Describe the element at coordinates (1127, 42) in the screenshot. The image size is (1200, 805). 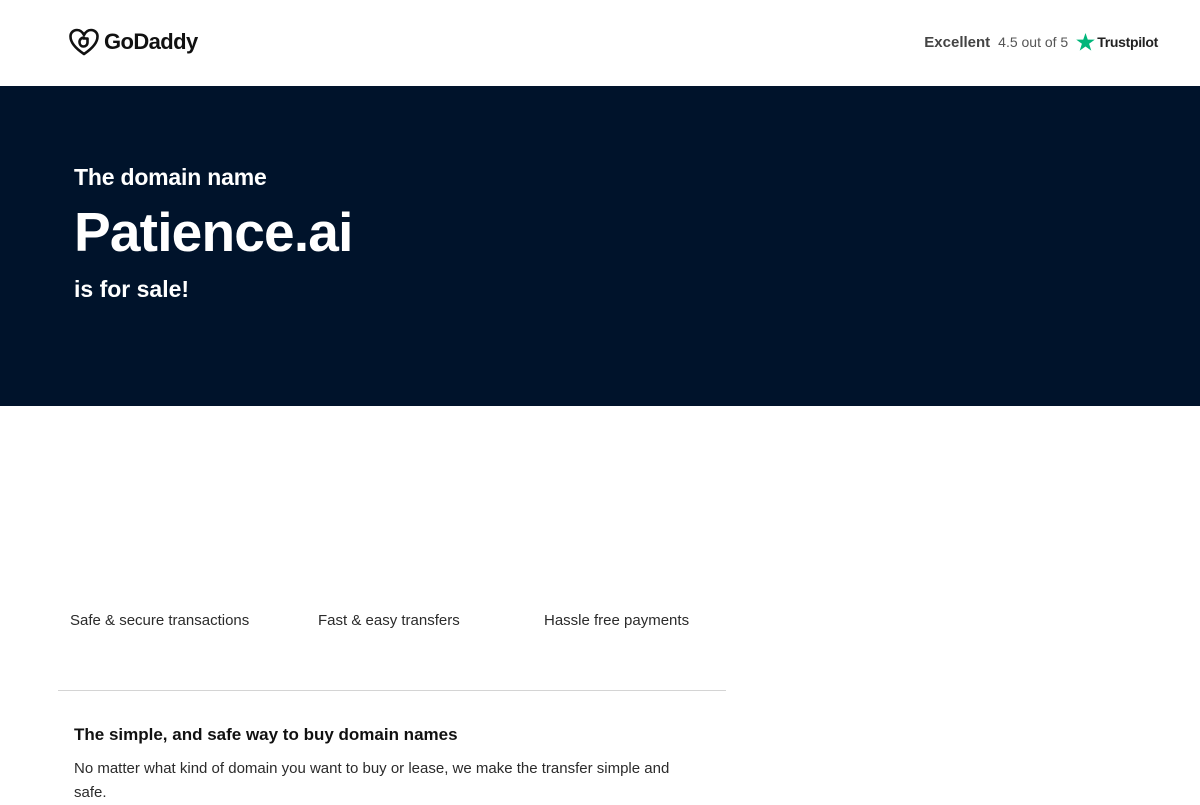
I see `trustpilot-wordmark: Trustpilot` at that location.